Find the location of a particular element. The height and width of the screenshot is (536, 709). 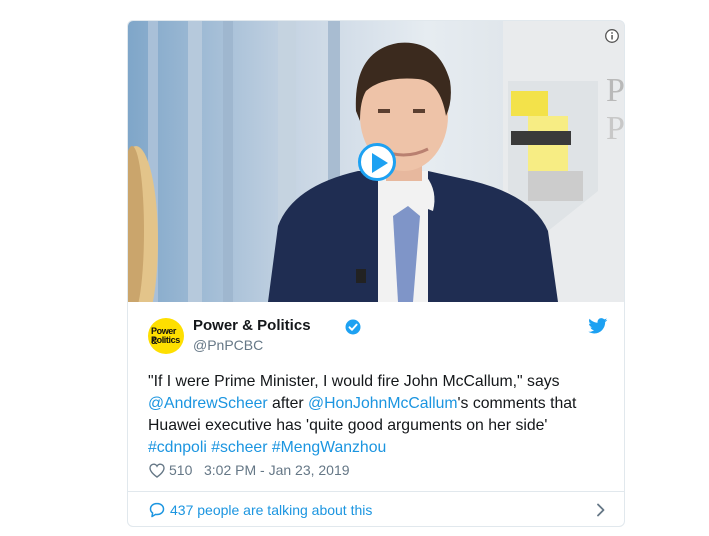

tweet-hashtags: #cdnpoli #scheer #MengWanzhou is located at coordinates (378, 448).